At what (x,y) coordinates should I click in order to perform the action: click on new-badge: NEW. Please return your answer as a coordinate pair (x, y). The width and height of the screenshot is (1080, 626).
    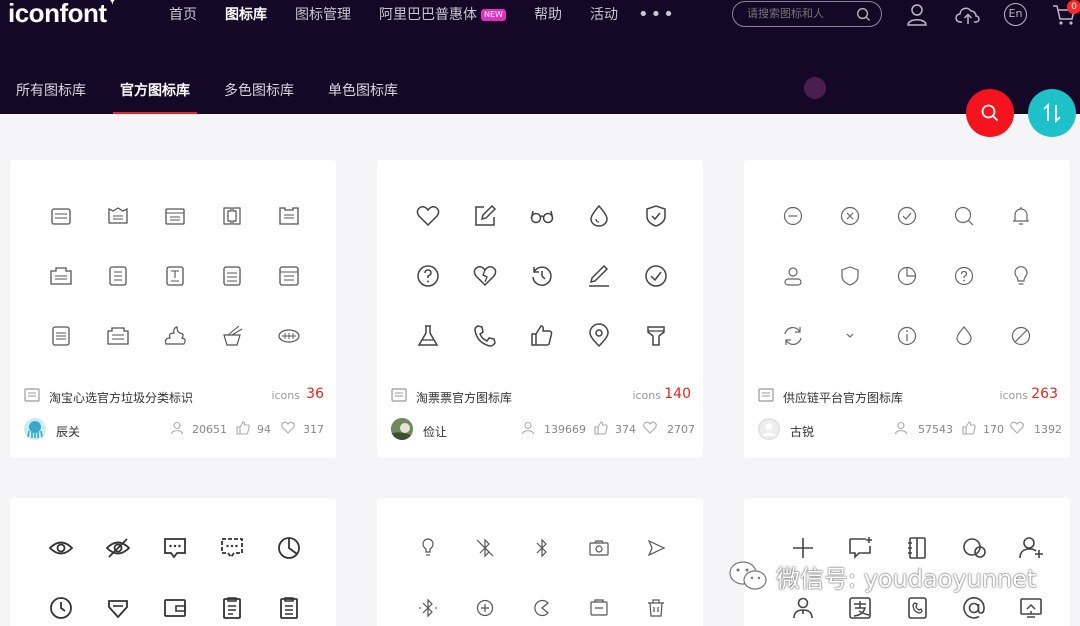
    Looking at the image, I should click on (493, 15).